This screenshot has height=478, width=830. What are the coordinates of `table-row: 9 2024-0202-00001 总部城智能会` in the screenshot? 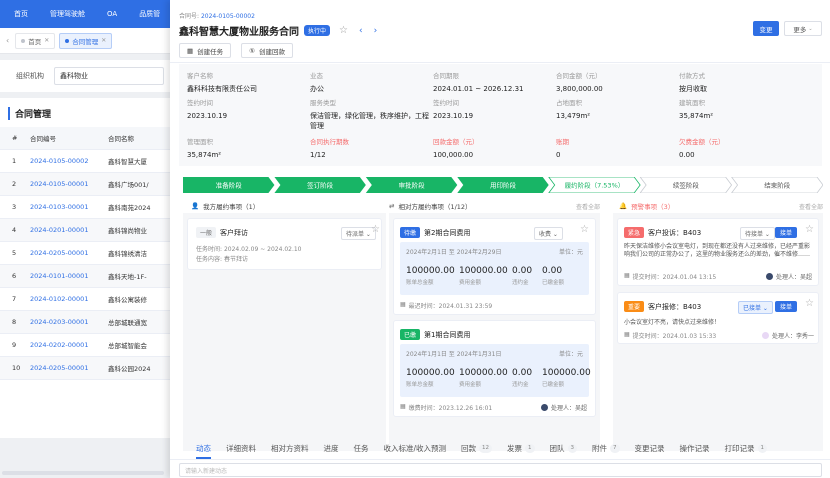 It's located at (85, 345).